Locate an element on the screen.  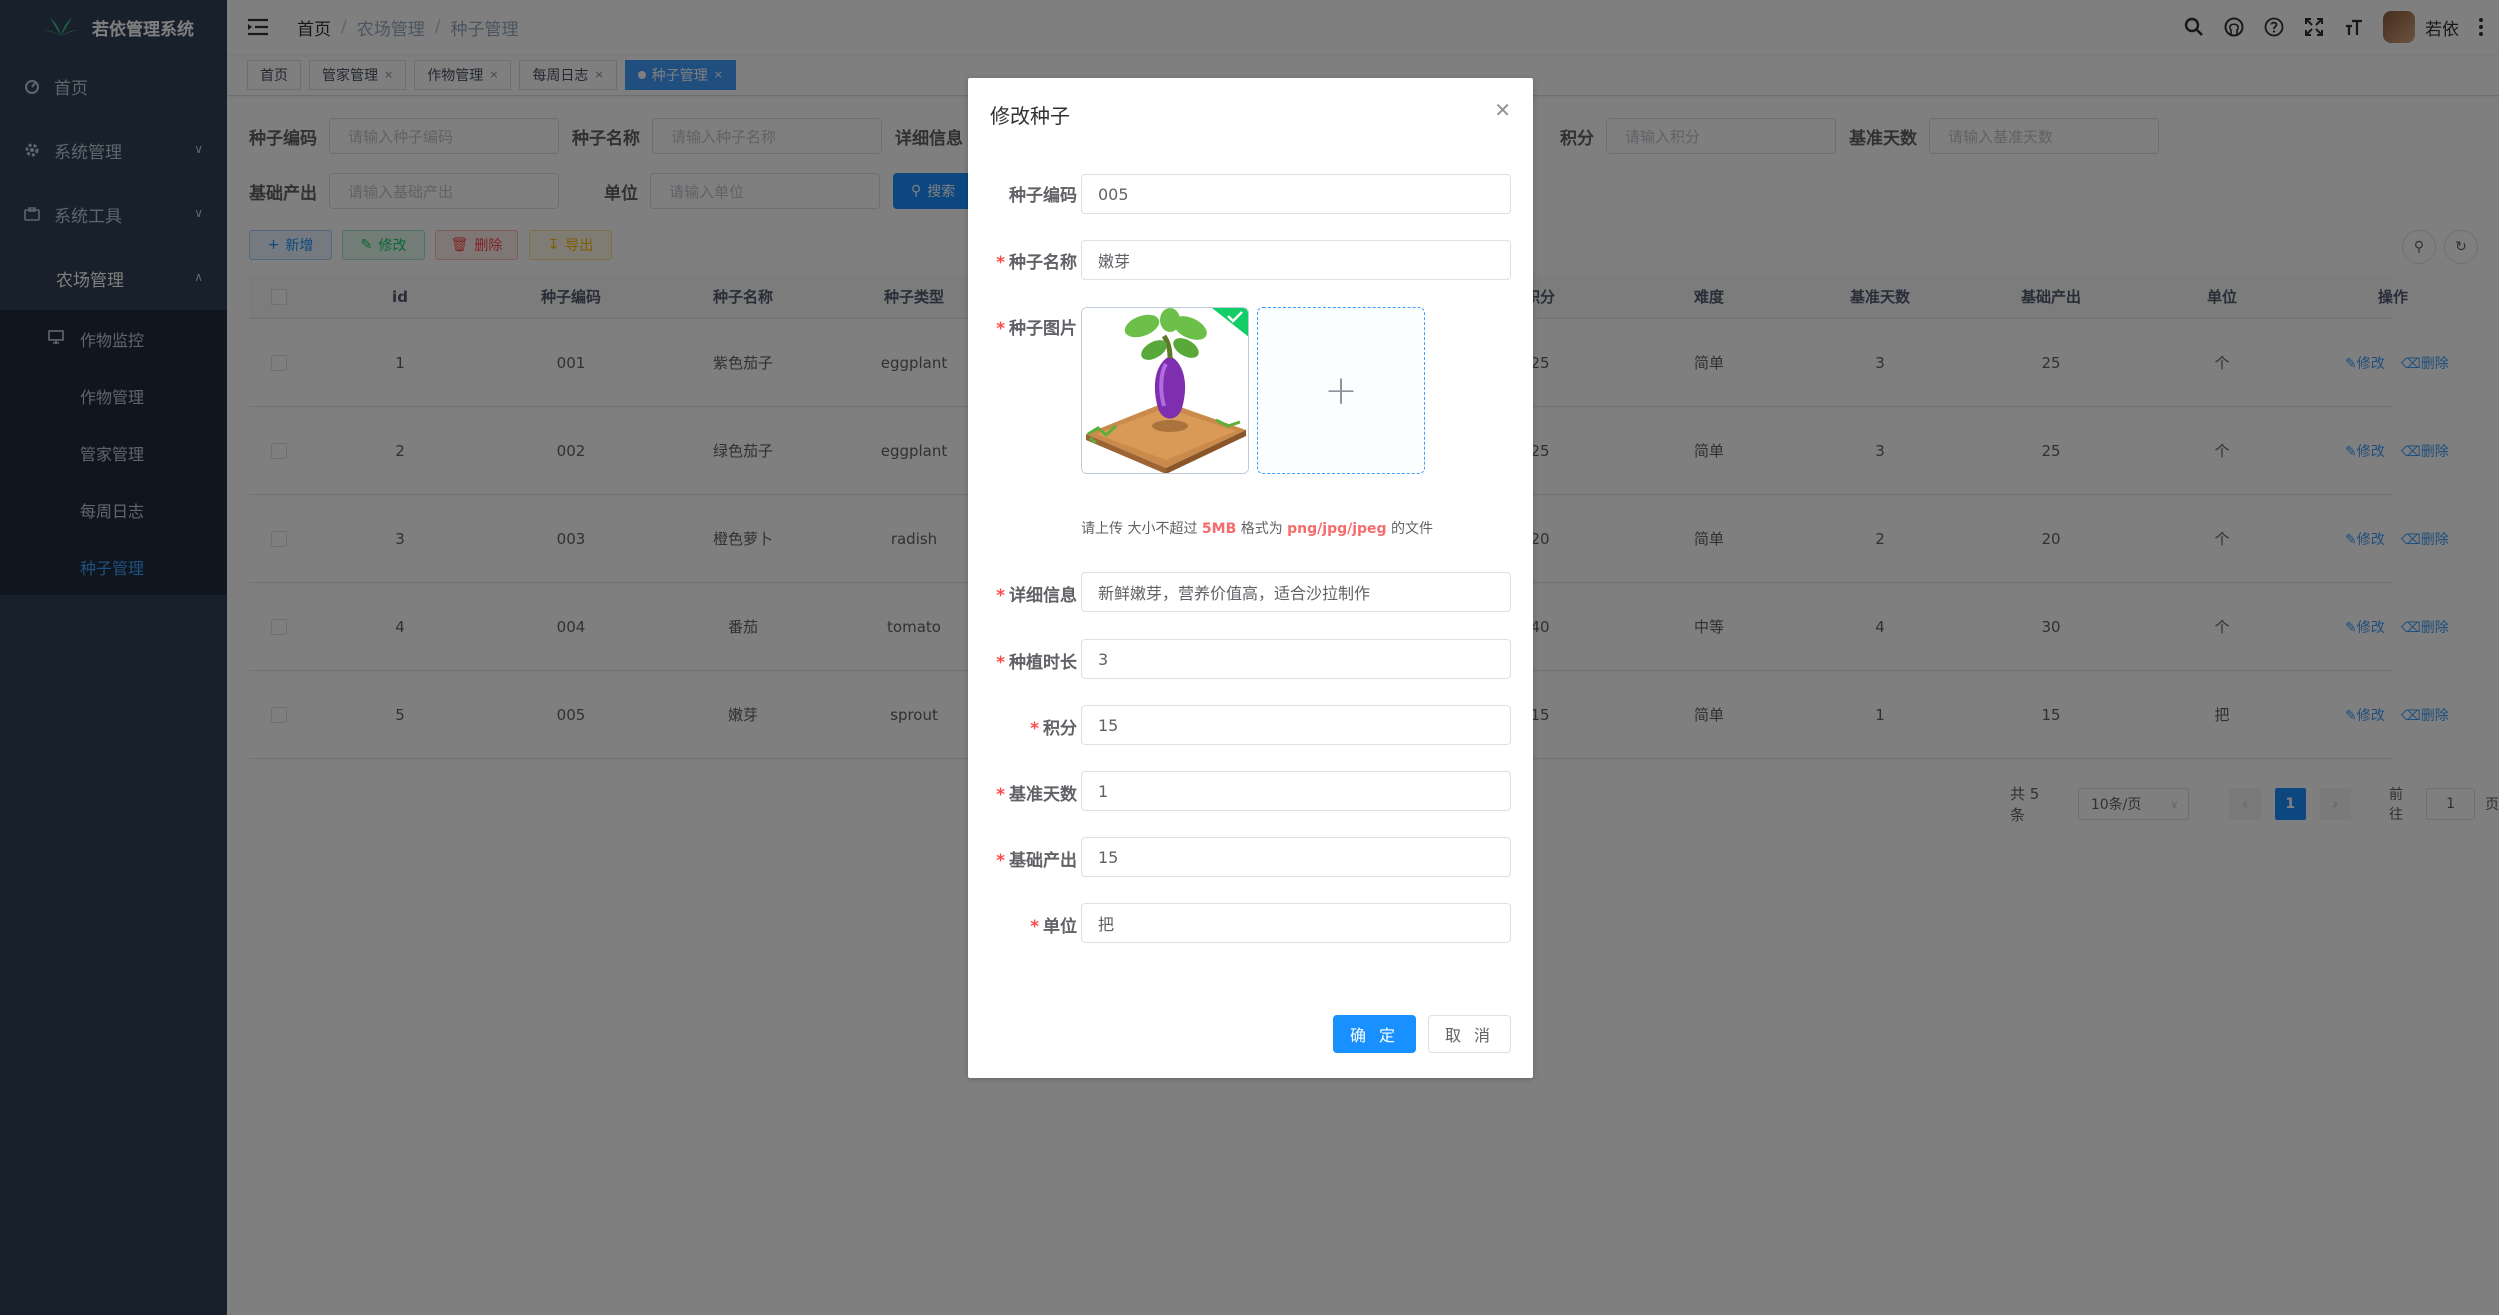
image-label: * 种子图片 is located at coordinates (1036, 326).